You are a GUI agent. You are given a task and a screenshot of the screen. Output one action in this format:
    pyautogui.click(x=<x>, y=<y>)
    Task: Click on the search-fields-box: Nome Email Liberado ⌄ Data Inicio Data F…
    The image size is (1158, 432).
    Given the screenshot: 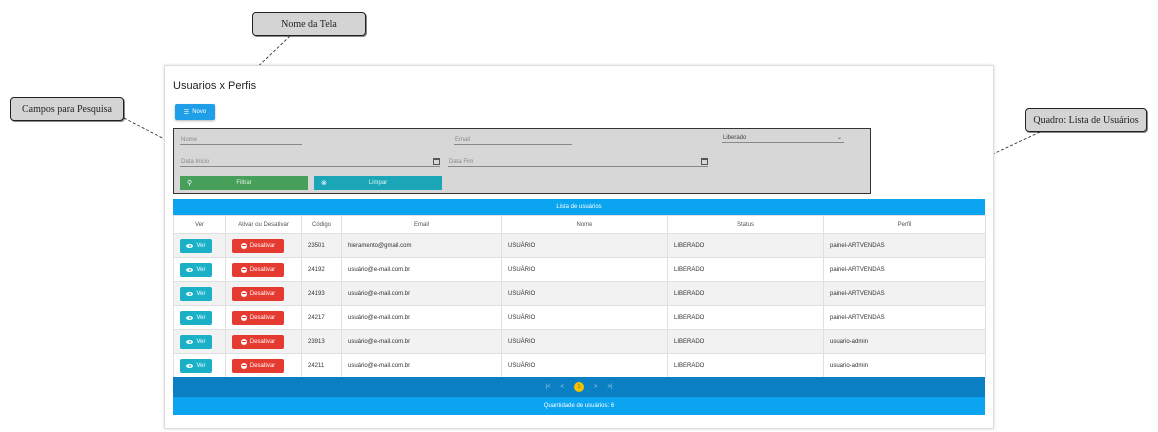 What is the action you would take?
    pyautogui.click(x=522, y=161)
    